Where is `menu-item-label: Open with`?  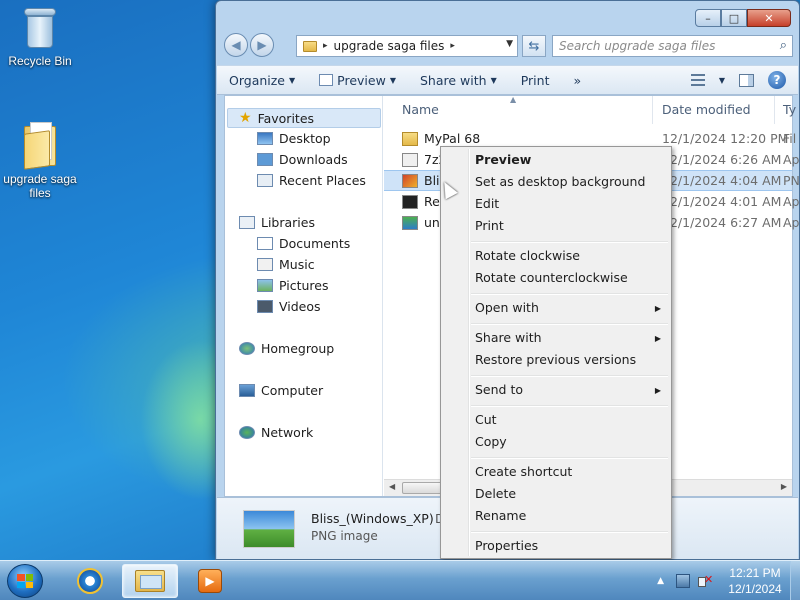 menu-item-label: Open with is located at coordinates (507, 307).